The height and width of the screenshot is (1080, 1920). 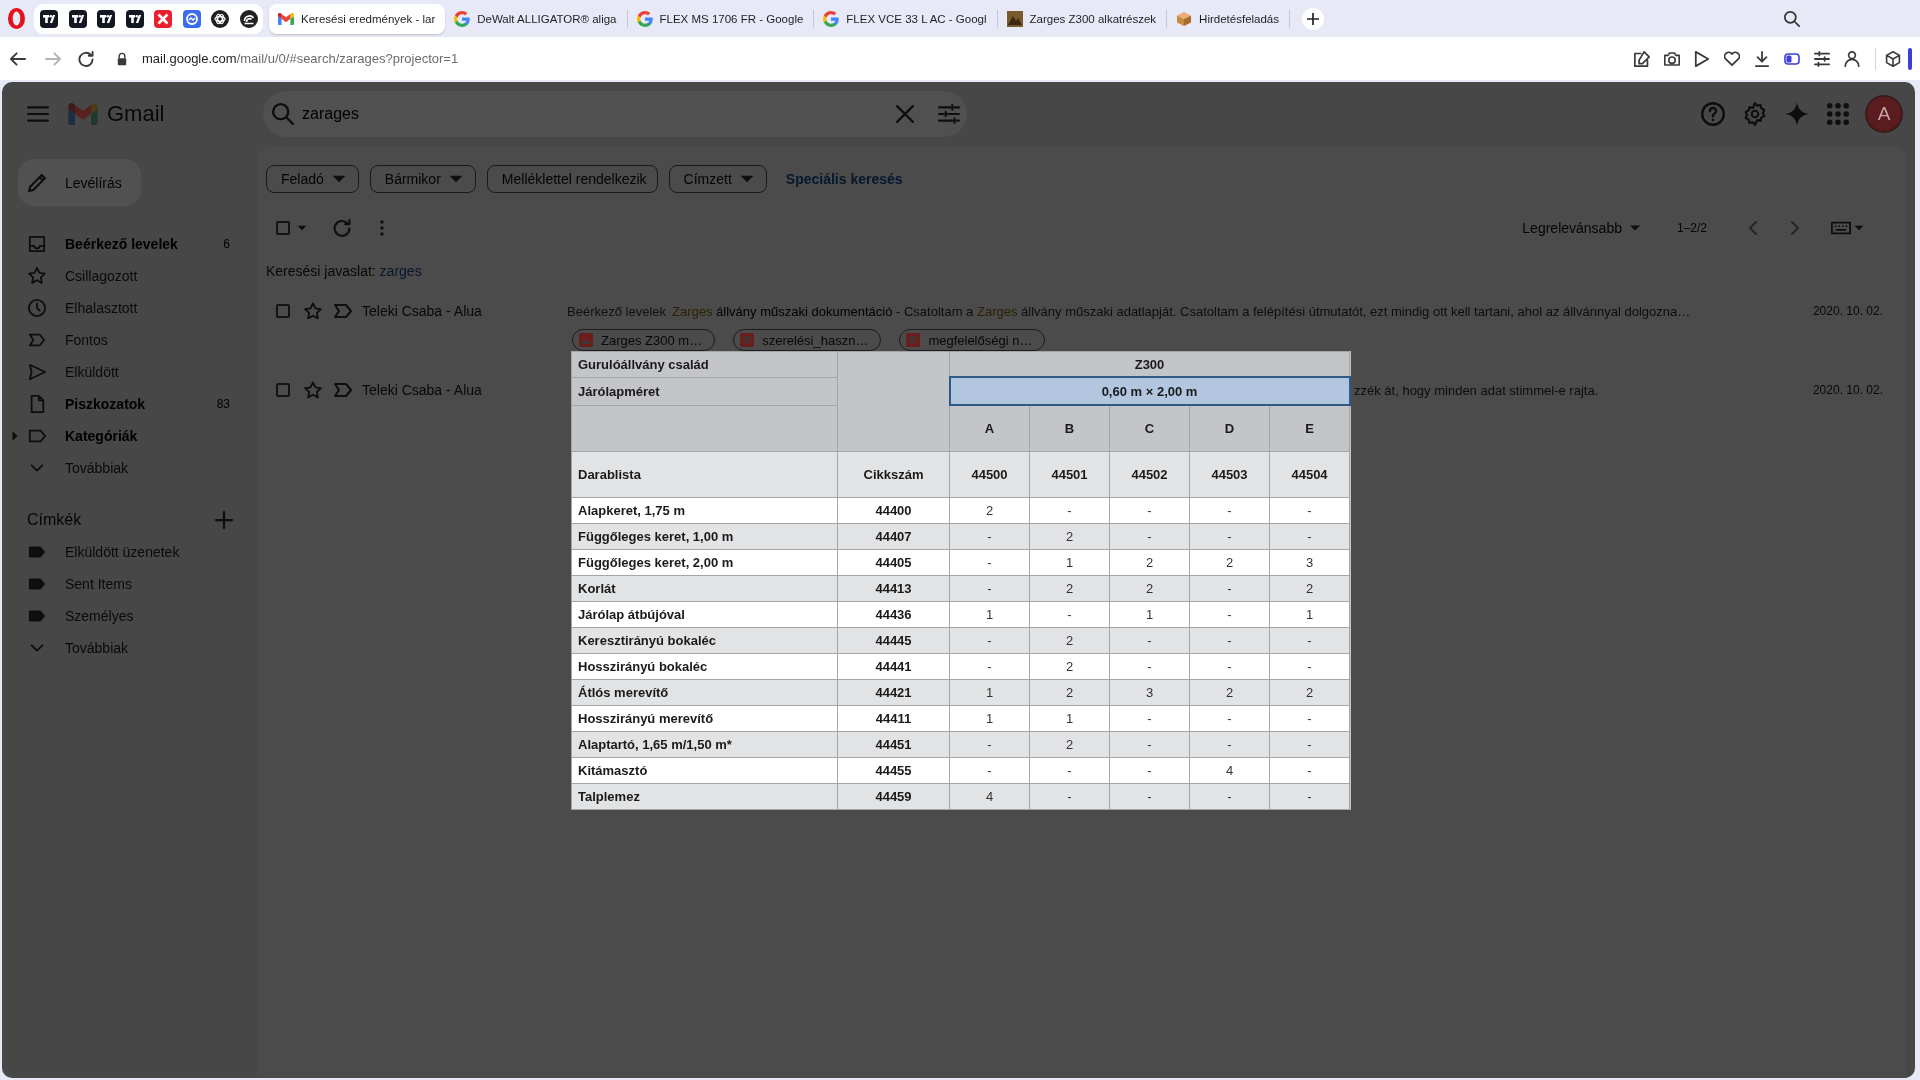 I want to click on browser-tab: DeWalt ALLIGATOR® aliga, so click(x=536, y=18).